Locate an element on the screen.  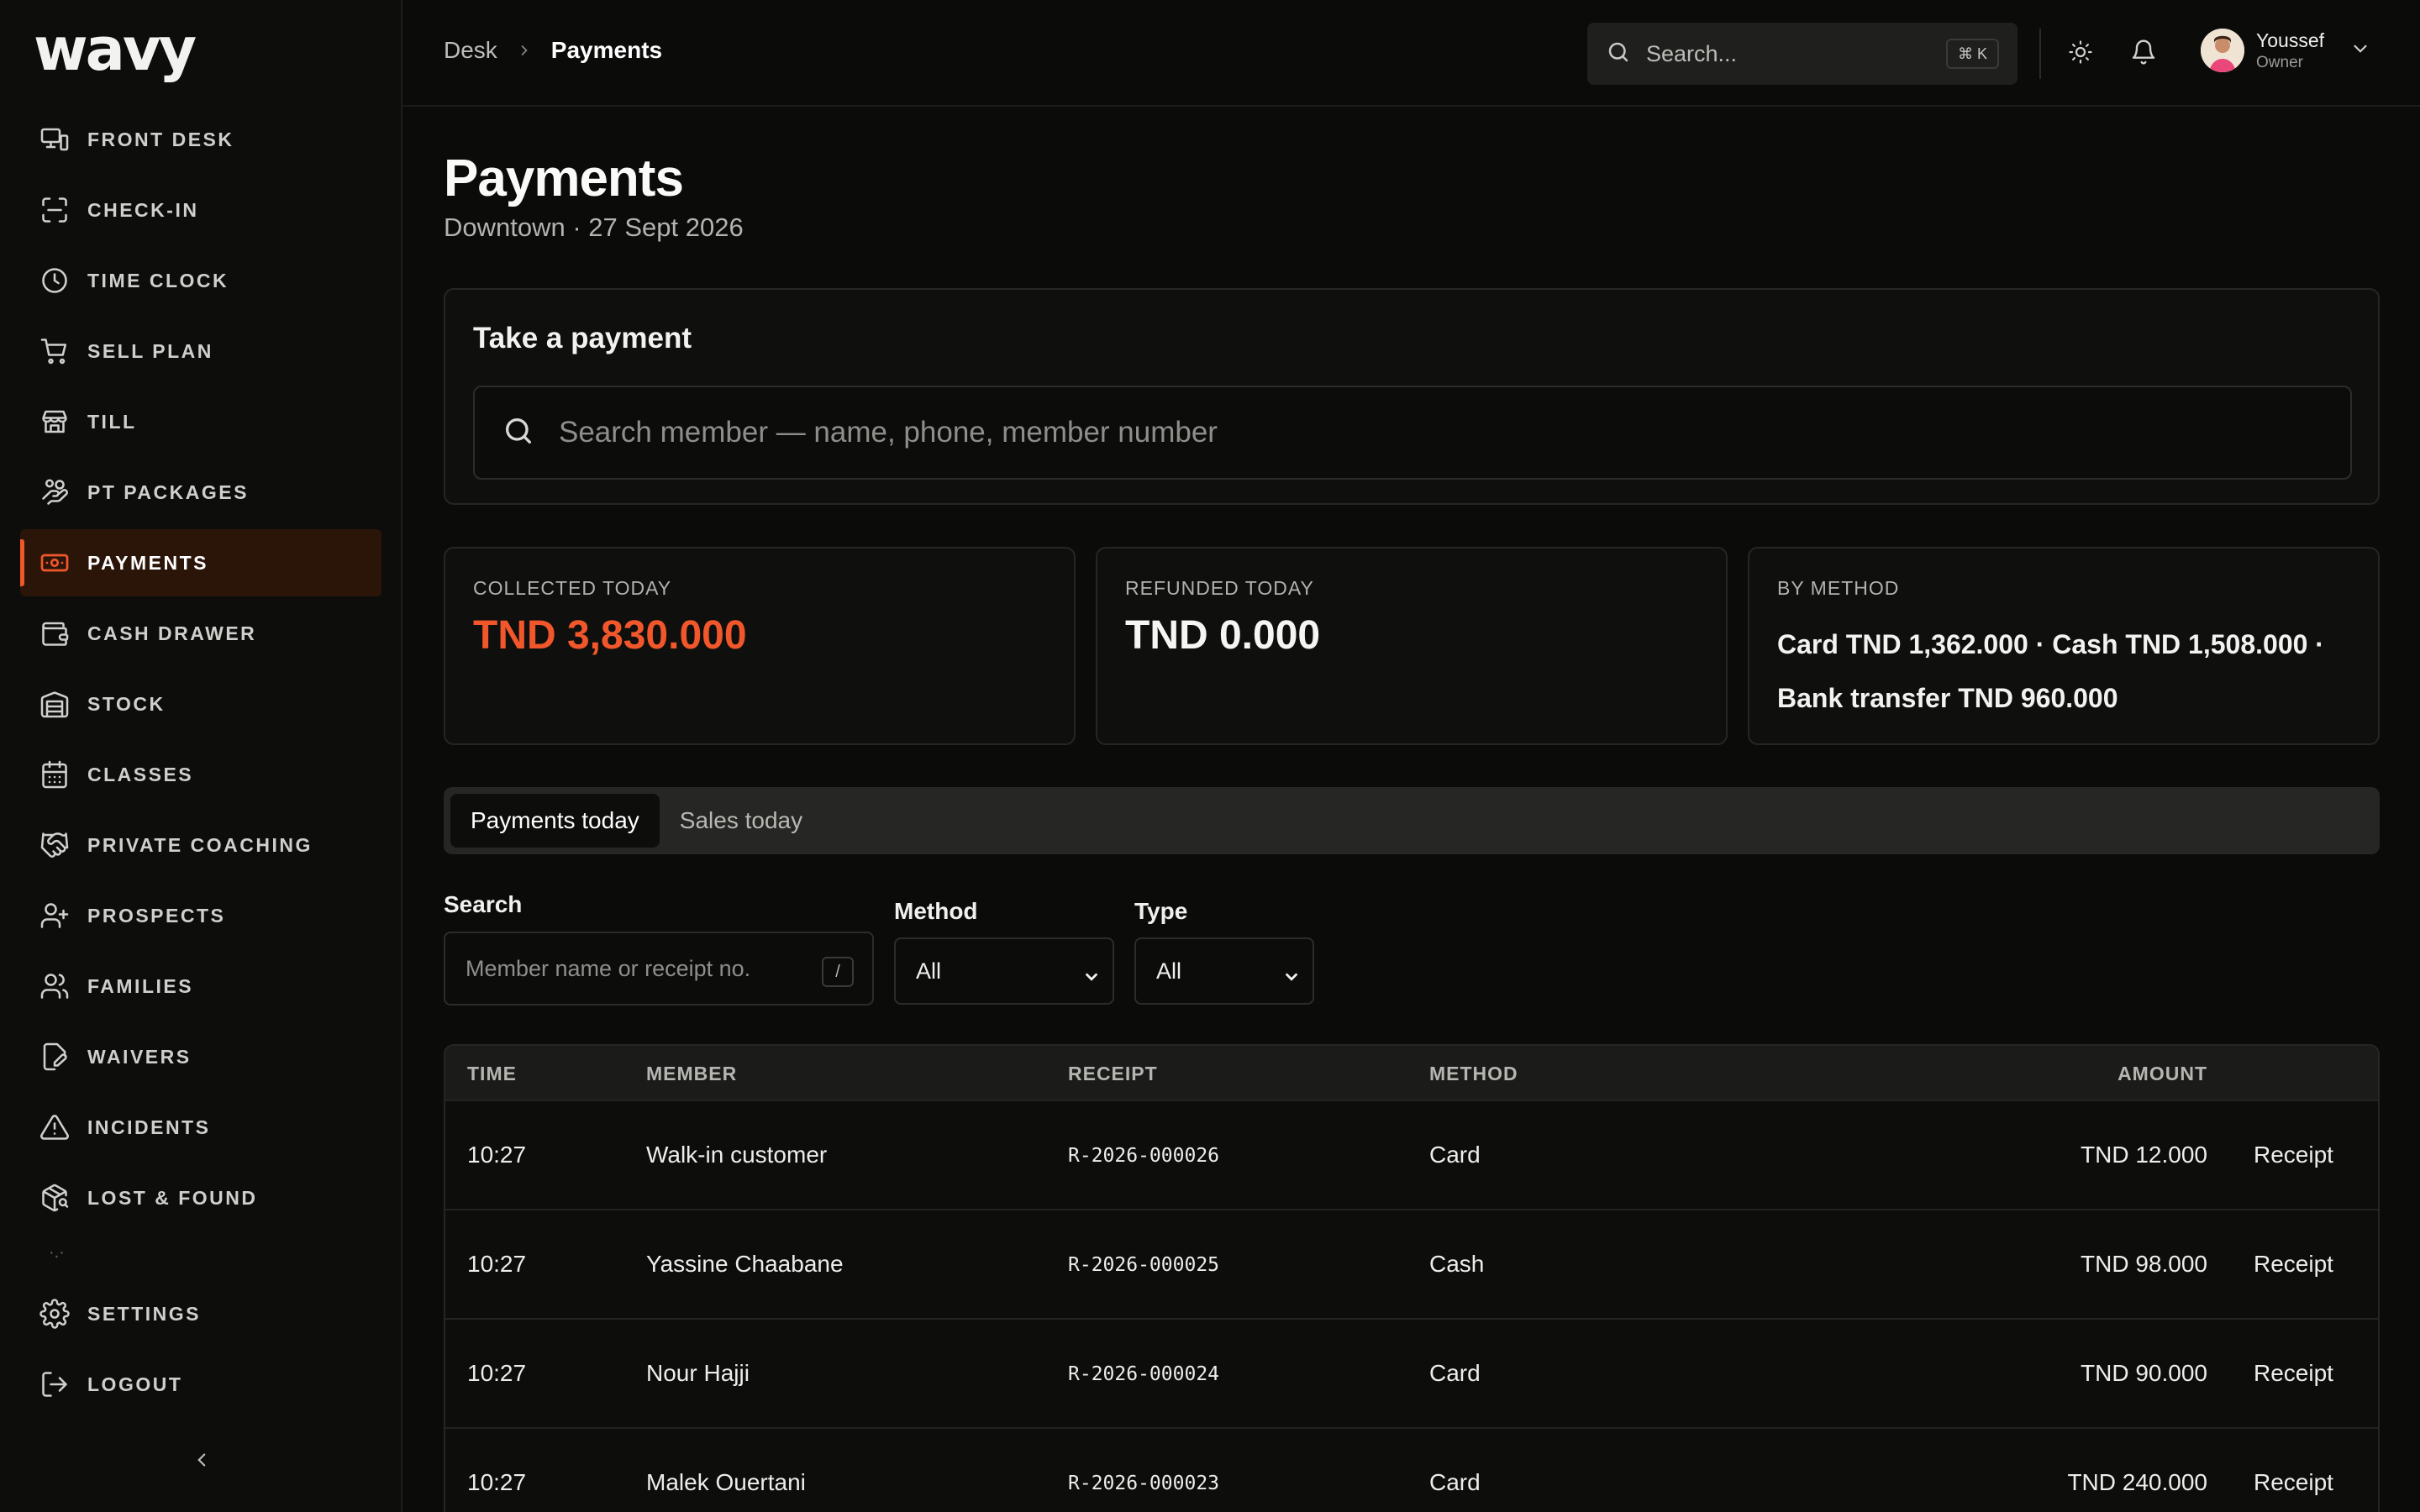
collected-today-label: COLLECTED TODAY is located at coordinates (572, 588).